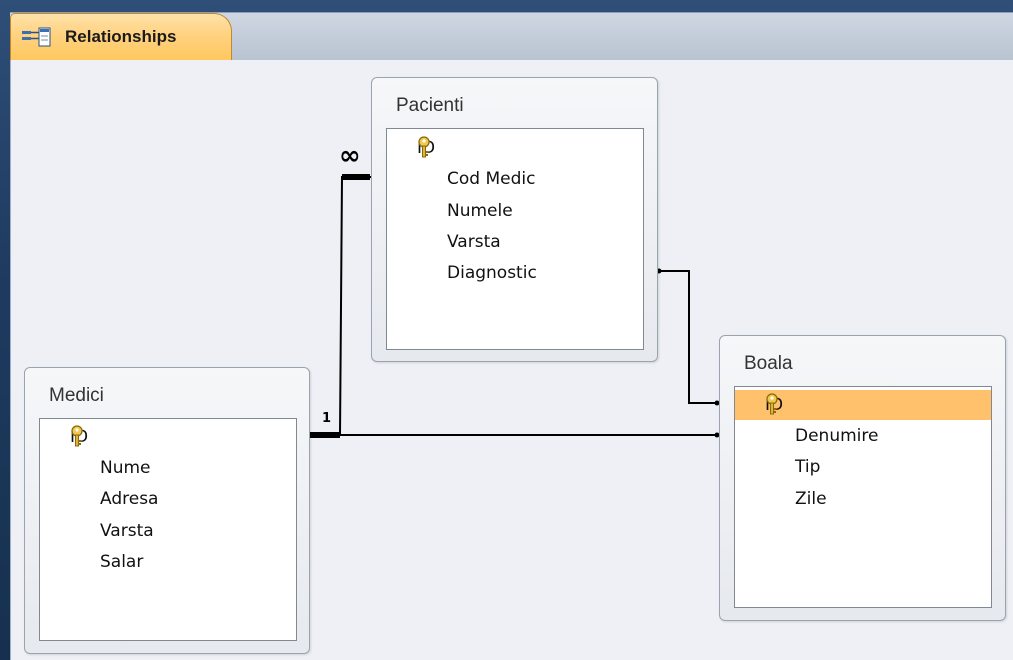  Describe the element at coordinates (492, 273) in the screenshot. I see `field-name: Diagnostic` at that location.